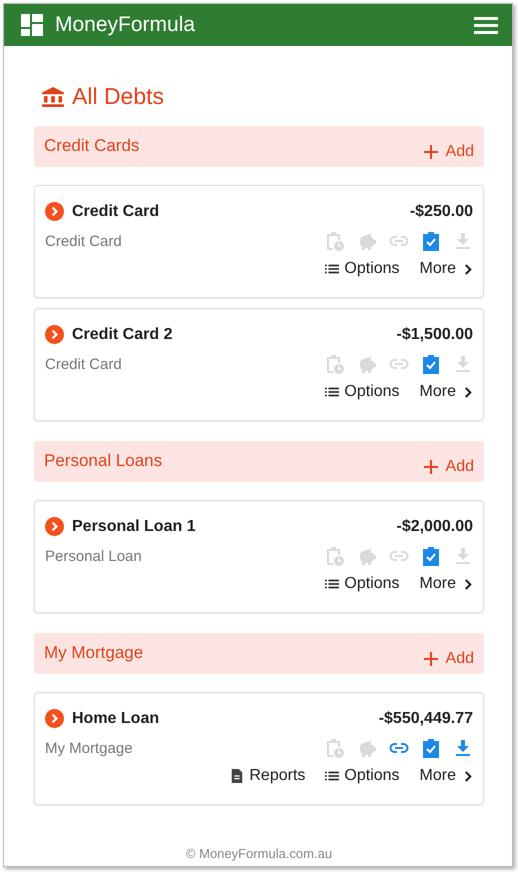 The width and height of the screenshot is (518, 872). Describe the element at coordinates (118, 96) in the screenshot. I see `page-title: All Debts` at that location.